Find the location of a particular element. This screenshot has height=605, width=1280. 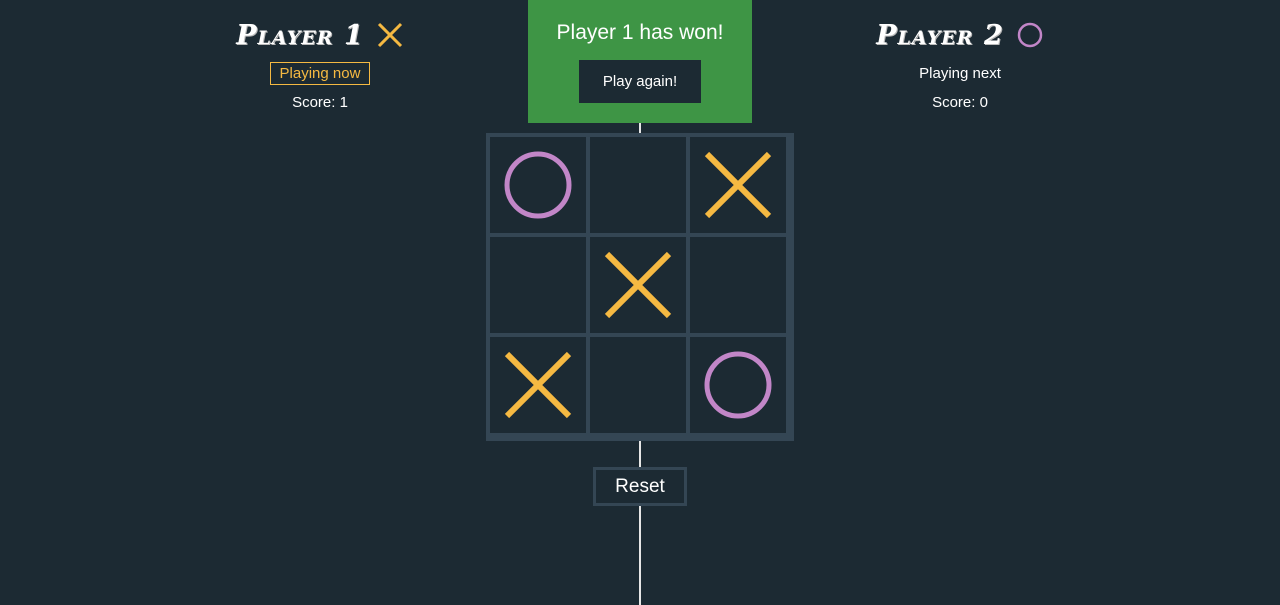

player-1-status: Playing now is located at coordinates (320, 73).